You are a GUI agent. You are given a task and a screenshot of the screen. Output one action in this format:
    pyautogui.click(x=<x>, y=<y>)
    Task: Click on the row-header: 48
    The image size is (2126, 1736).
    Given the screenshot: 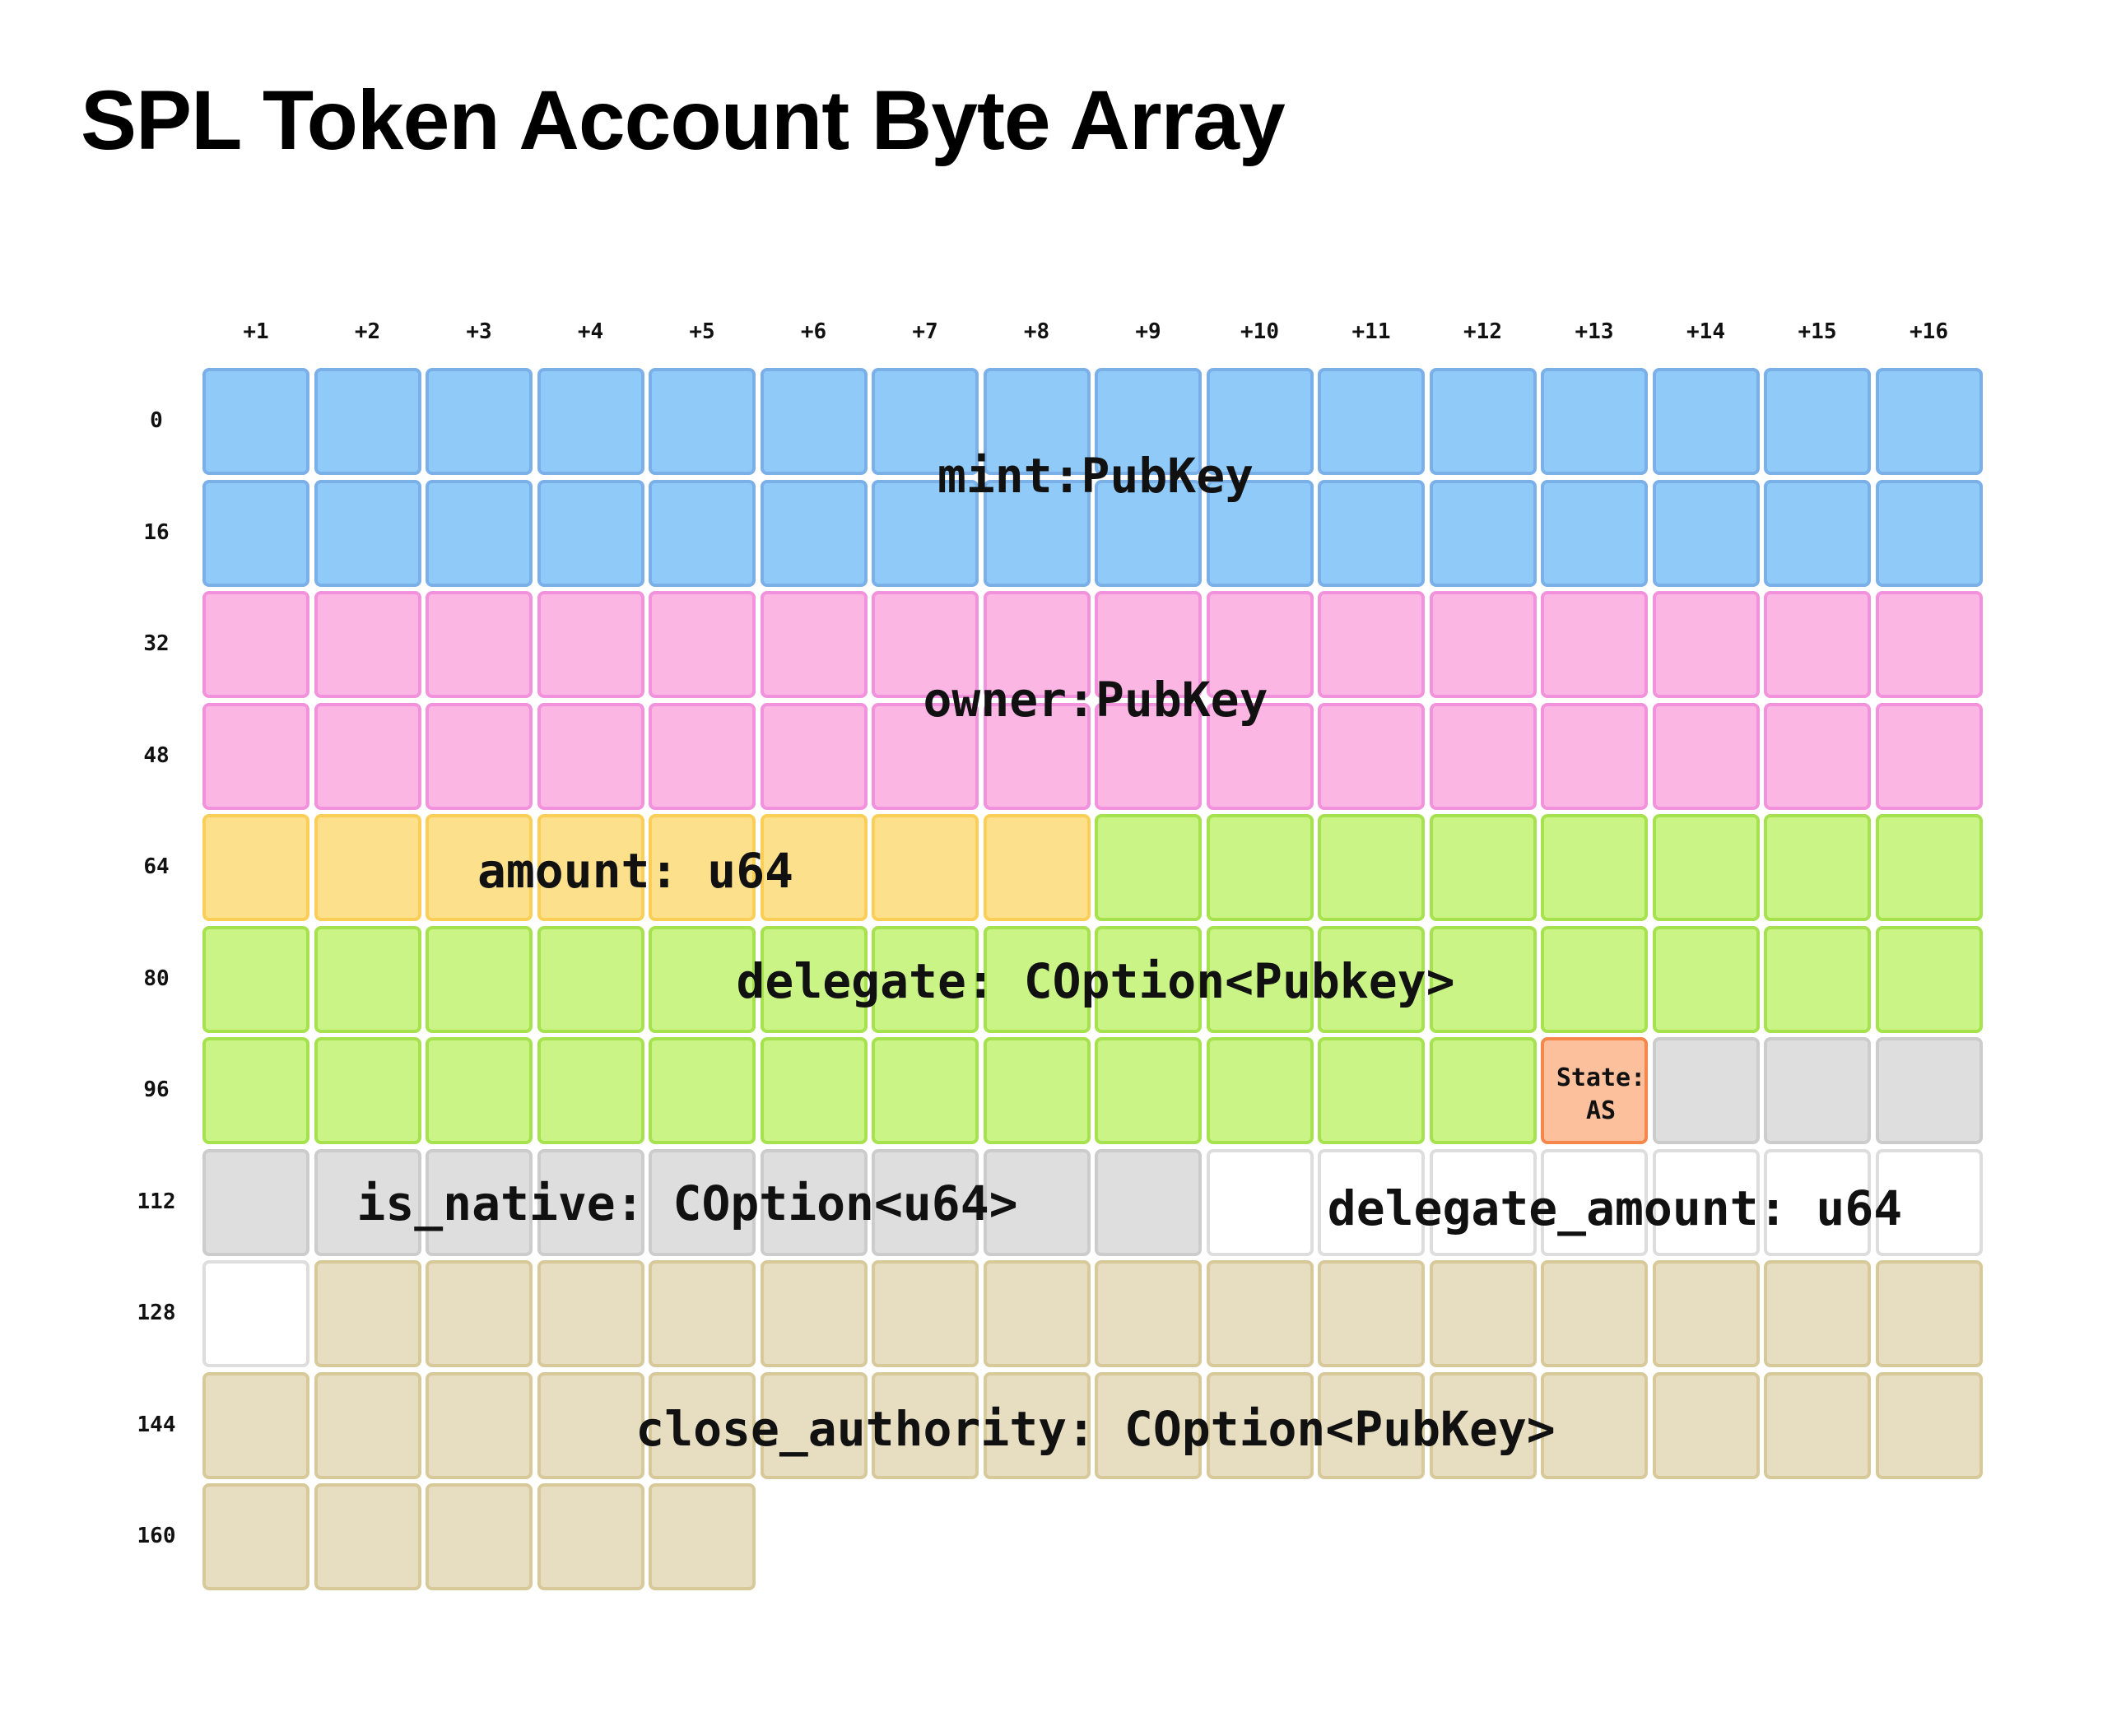 What is the action you would take?
    pyautogui.click(x=156, y=755)
    